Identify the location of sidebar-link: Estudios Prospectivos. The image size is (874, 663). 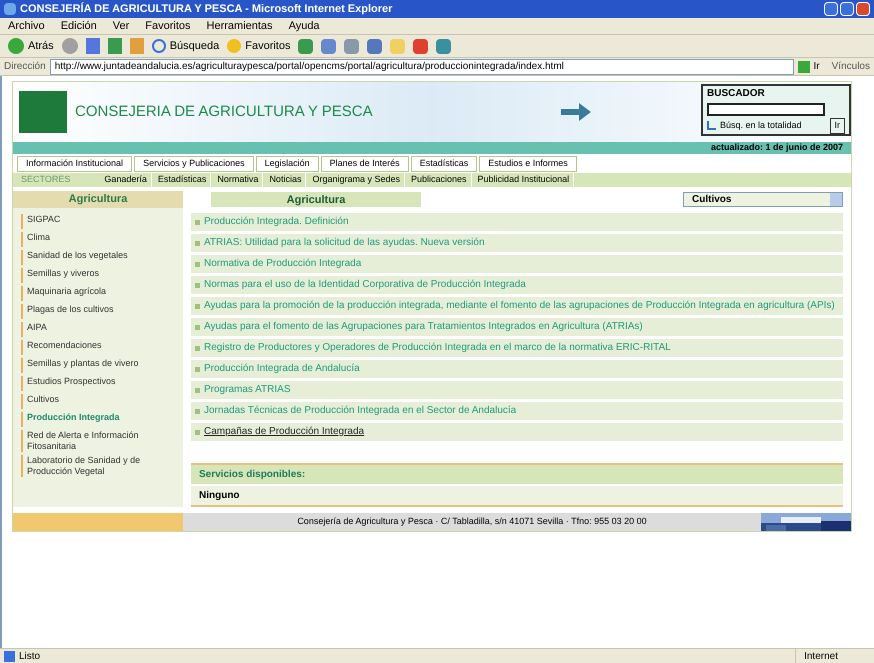
(98, 383).